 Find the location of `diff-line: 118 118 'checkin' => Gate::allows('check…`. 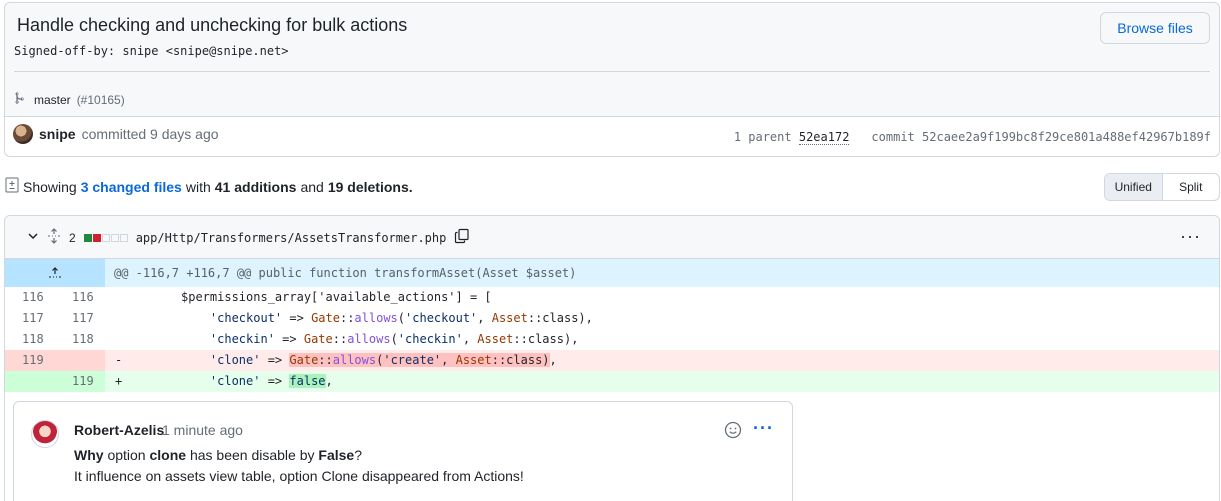

diff-line: 118 118 'checkin' => Gate::allows('check… is located at coordinates (612, 339).